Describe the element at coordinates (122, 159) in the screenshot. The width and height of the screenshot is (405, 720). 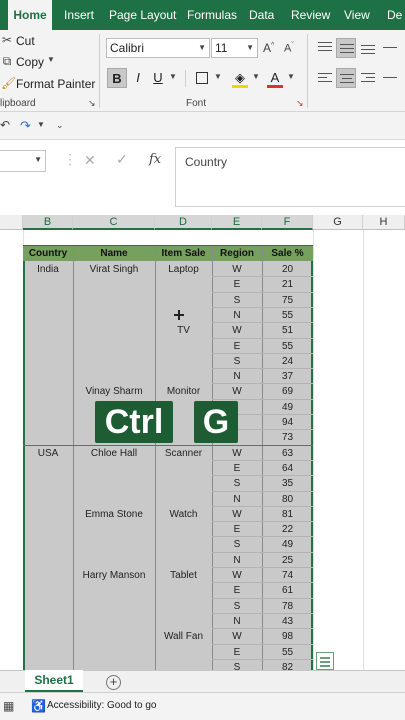
I see `enter-icon: ✓` at that location.